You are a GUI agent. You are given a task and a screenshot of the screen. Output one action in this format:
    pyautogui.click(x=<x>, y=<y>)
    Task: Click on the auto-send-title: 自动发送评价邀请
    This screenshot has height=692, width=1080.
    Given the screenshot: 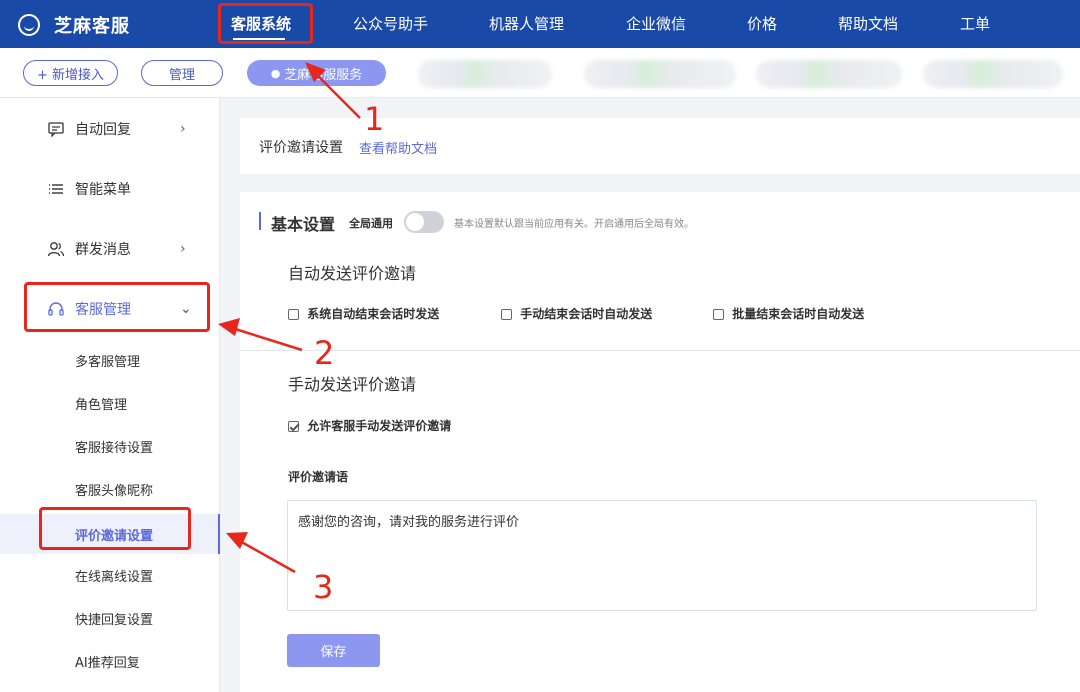 What is the action you would take?
    pyautogui.click(x=352, y=273)
    